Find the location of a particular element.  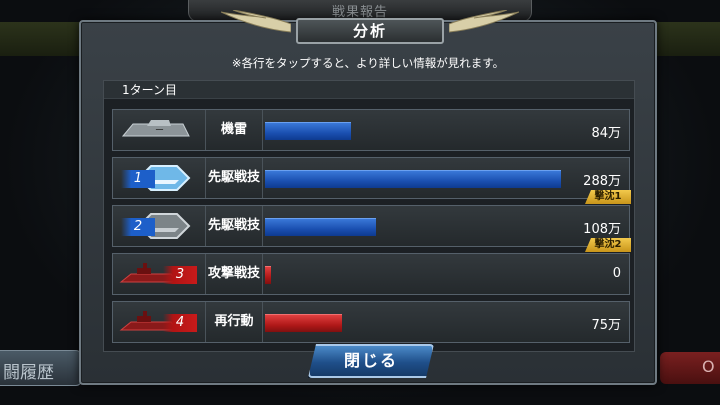

mine-ship-icon: ー is located at coordinates (157, 130).